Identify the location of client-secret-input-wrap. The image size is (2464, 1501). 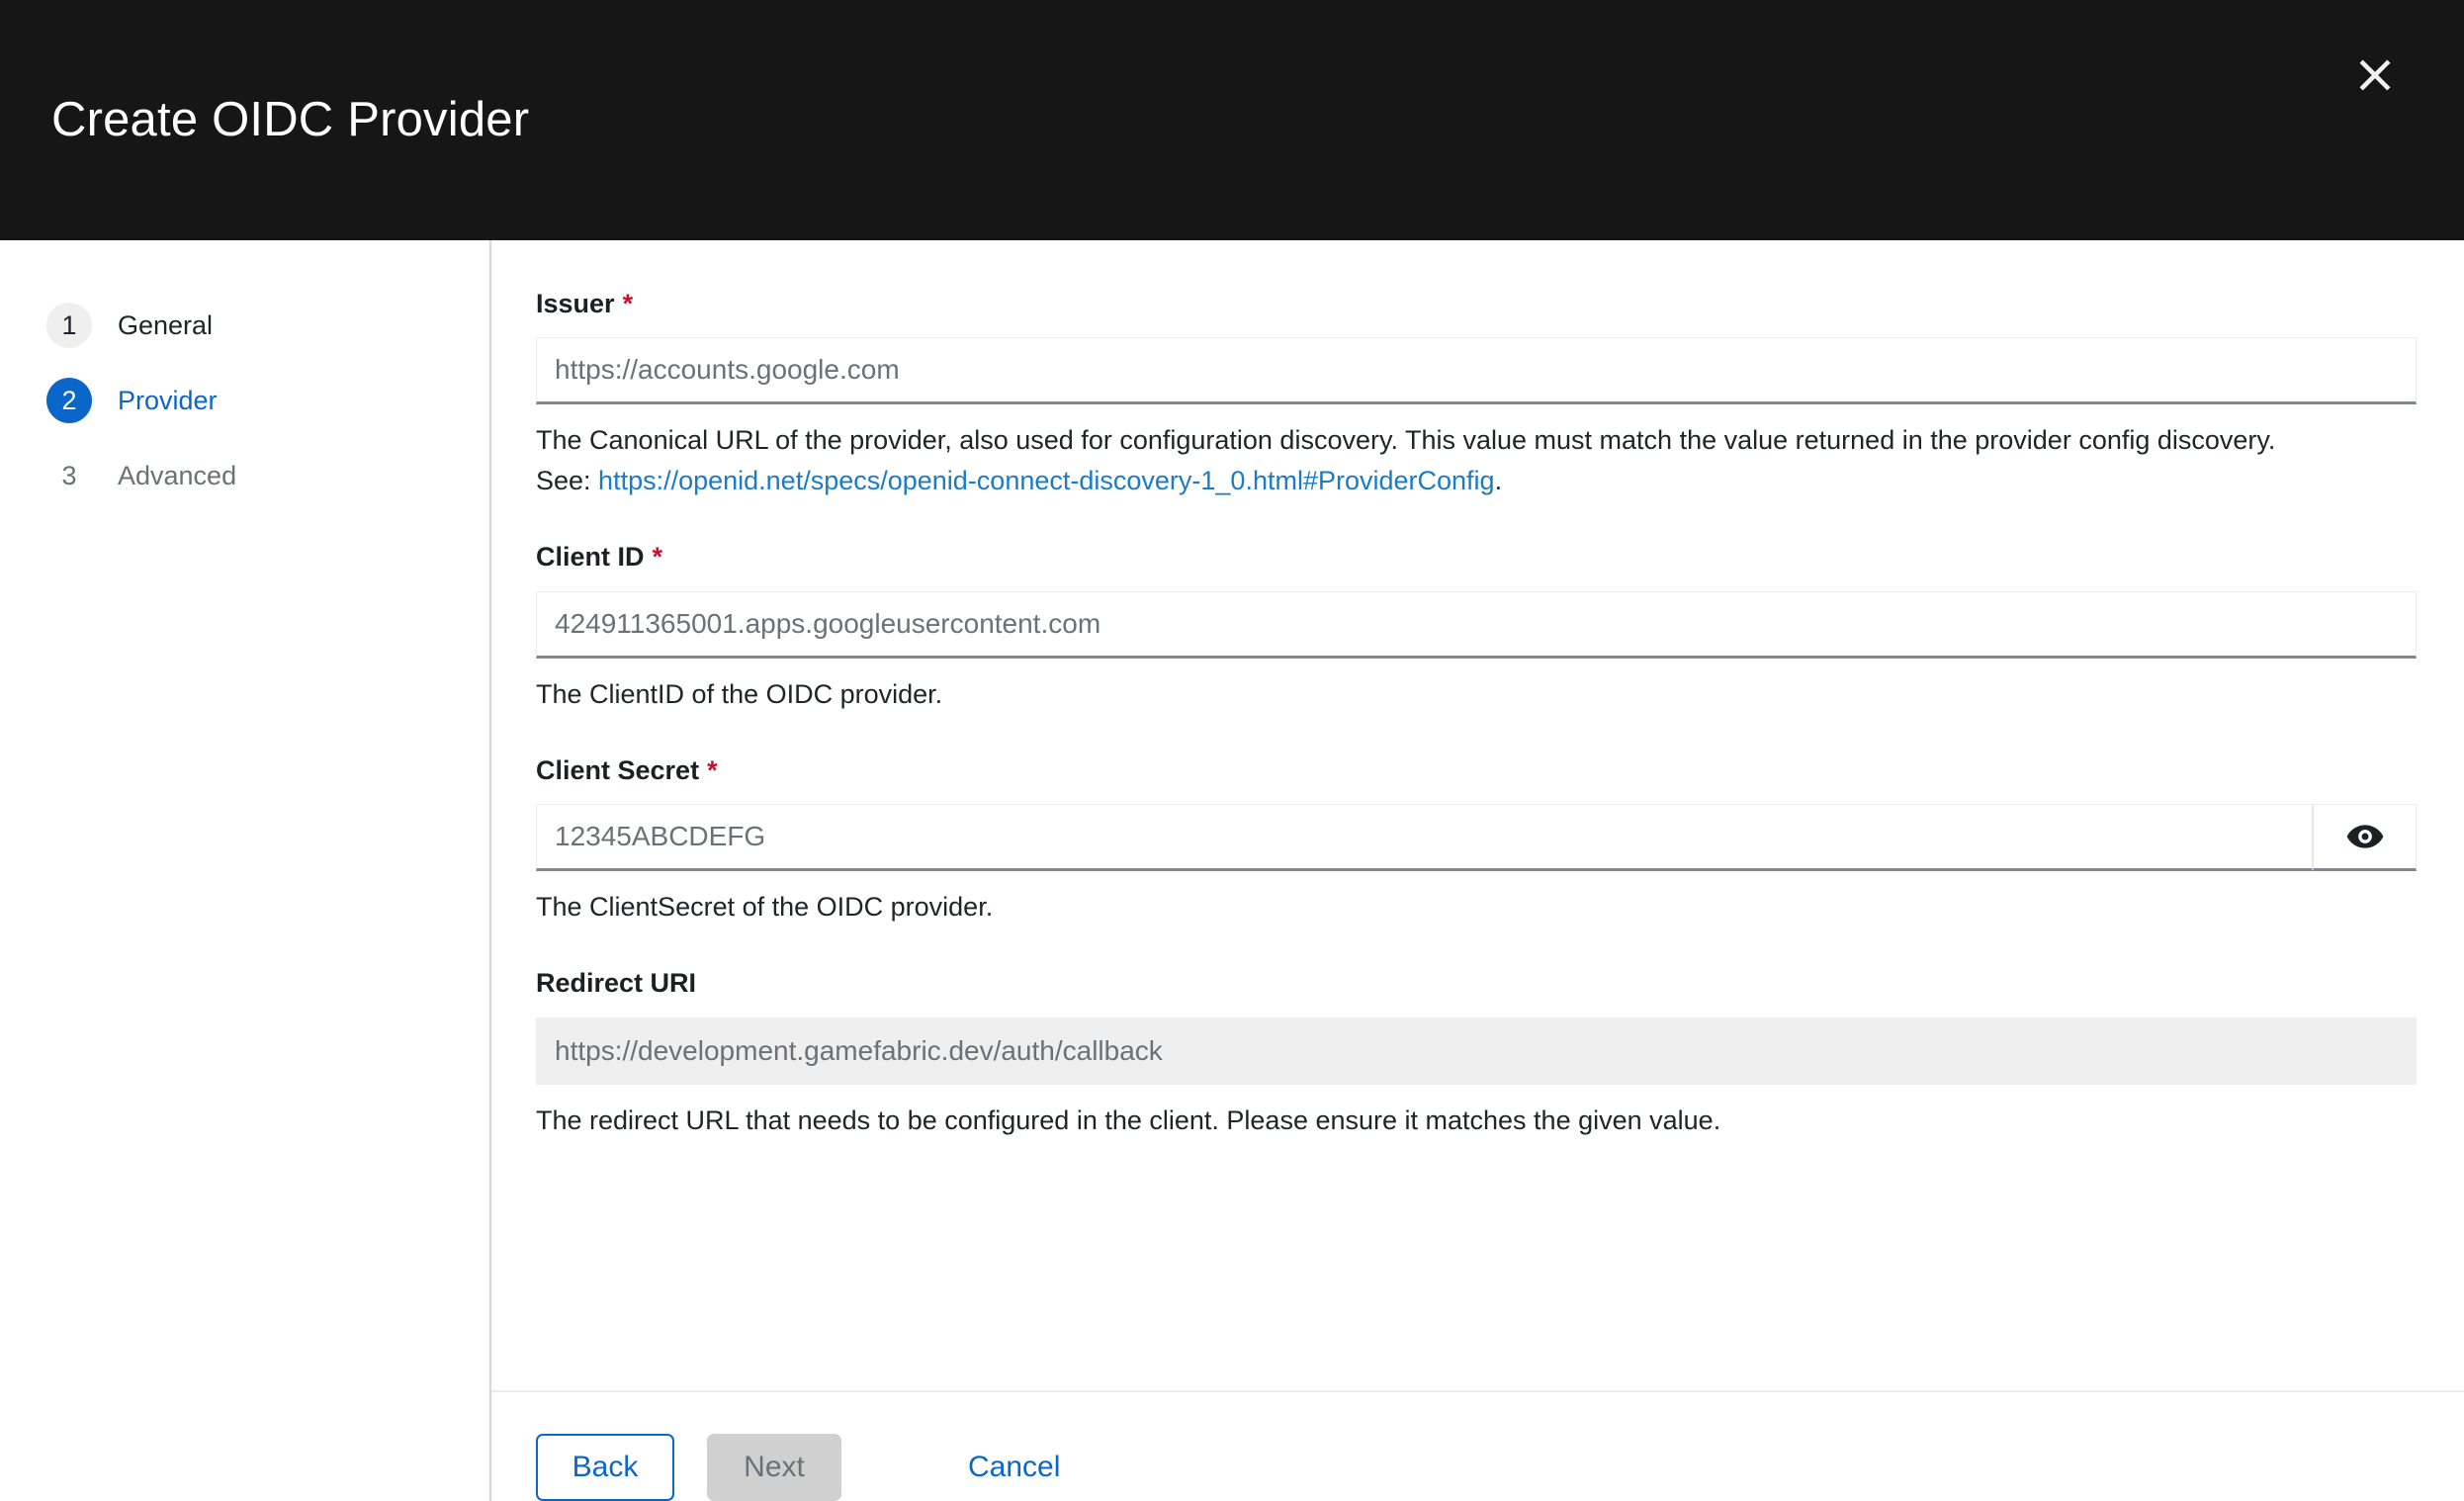
(1476, 838).